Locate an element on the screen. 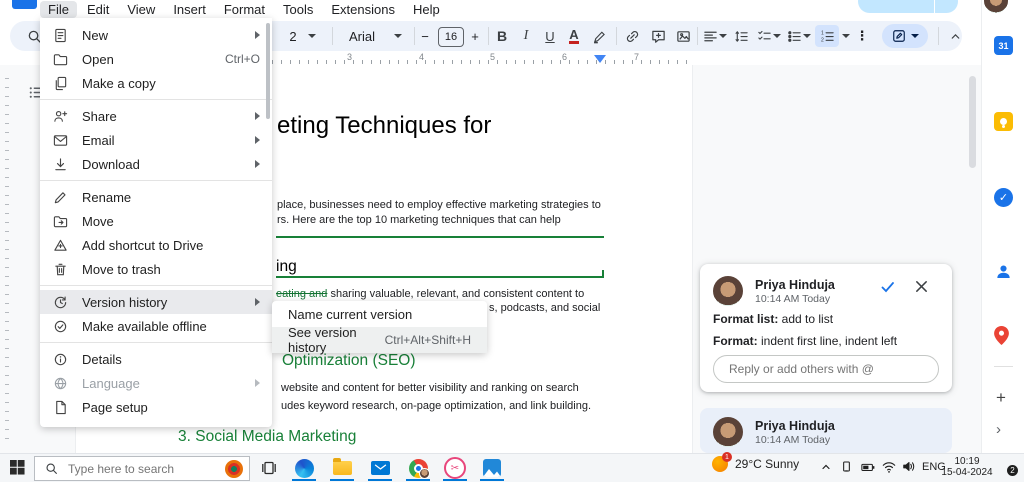  paragraph-style-dropdown-icon is located at coordinates (312, 36).